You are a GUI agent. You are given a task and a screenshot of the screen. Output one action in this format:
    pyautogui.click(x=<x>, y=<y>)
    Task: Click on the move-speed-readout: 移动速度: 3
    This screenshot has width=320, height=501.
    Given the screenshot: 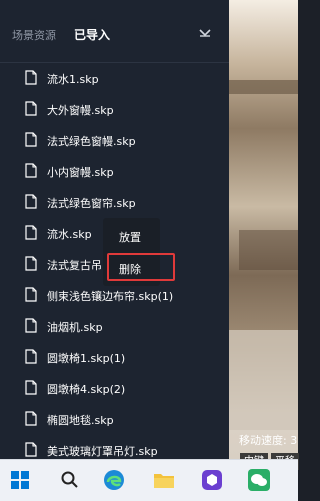 What is the action you would take?
    pyautogui.click(x=268, y=440)
    